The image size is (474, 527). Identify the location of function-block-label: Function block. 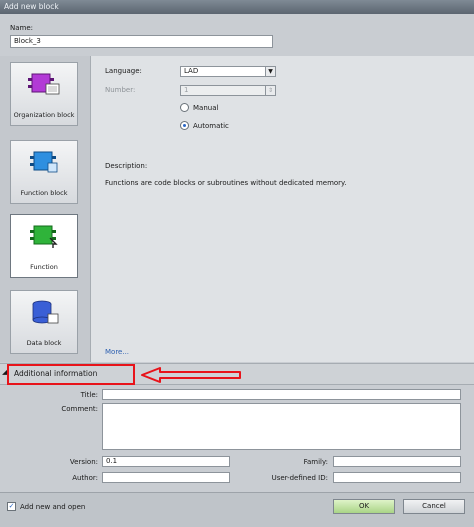
(44, 193).